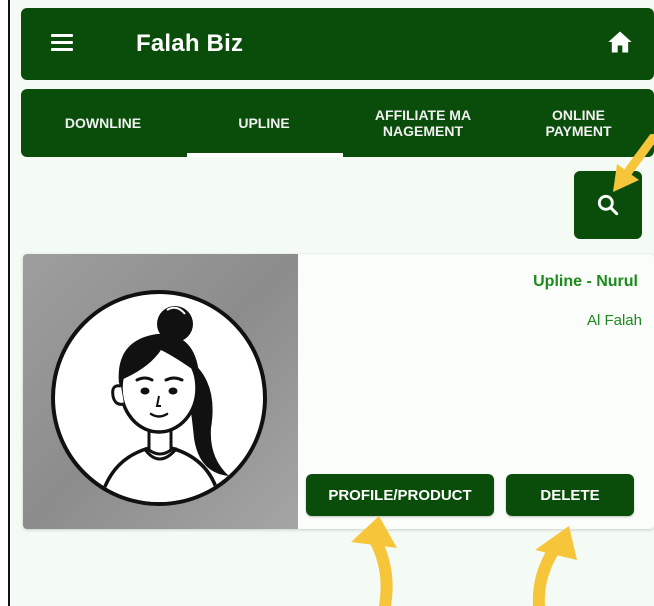 The width and height of the screenshot is (654, 606). What do you see at coordinates (103, 123) in the screenshot?
I see `tab-downline: DOWNLINE` at bounding box center [103, 123].